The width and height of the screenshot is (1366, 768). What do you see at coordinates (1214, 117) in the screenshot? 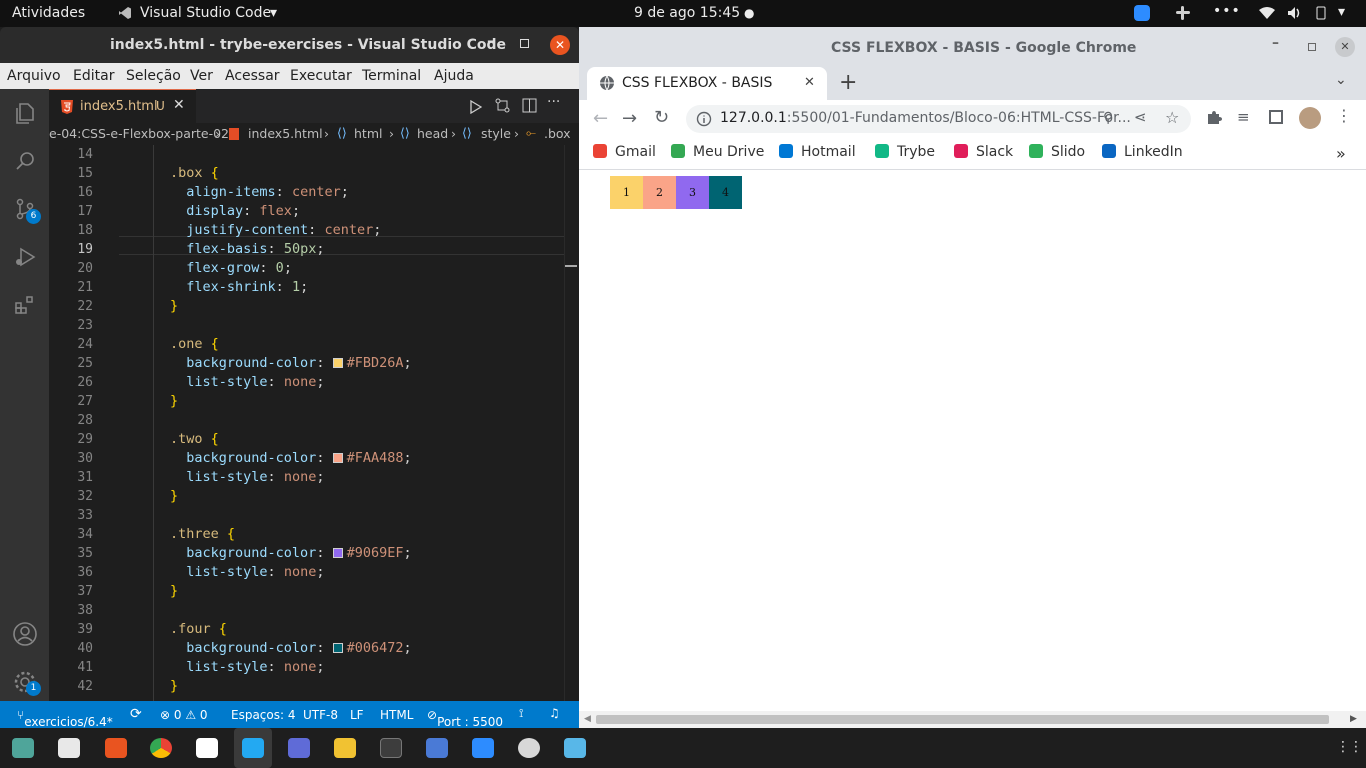
I see `extensions-puzzle-icon` at bounding box center [1214, 117].